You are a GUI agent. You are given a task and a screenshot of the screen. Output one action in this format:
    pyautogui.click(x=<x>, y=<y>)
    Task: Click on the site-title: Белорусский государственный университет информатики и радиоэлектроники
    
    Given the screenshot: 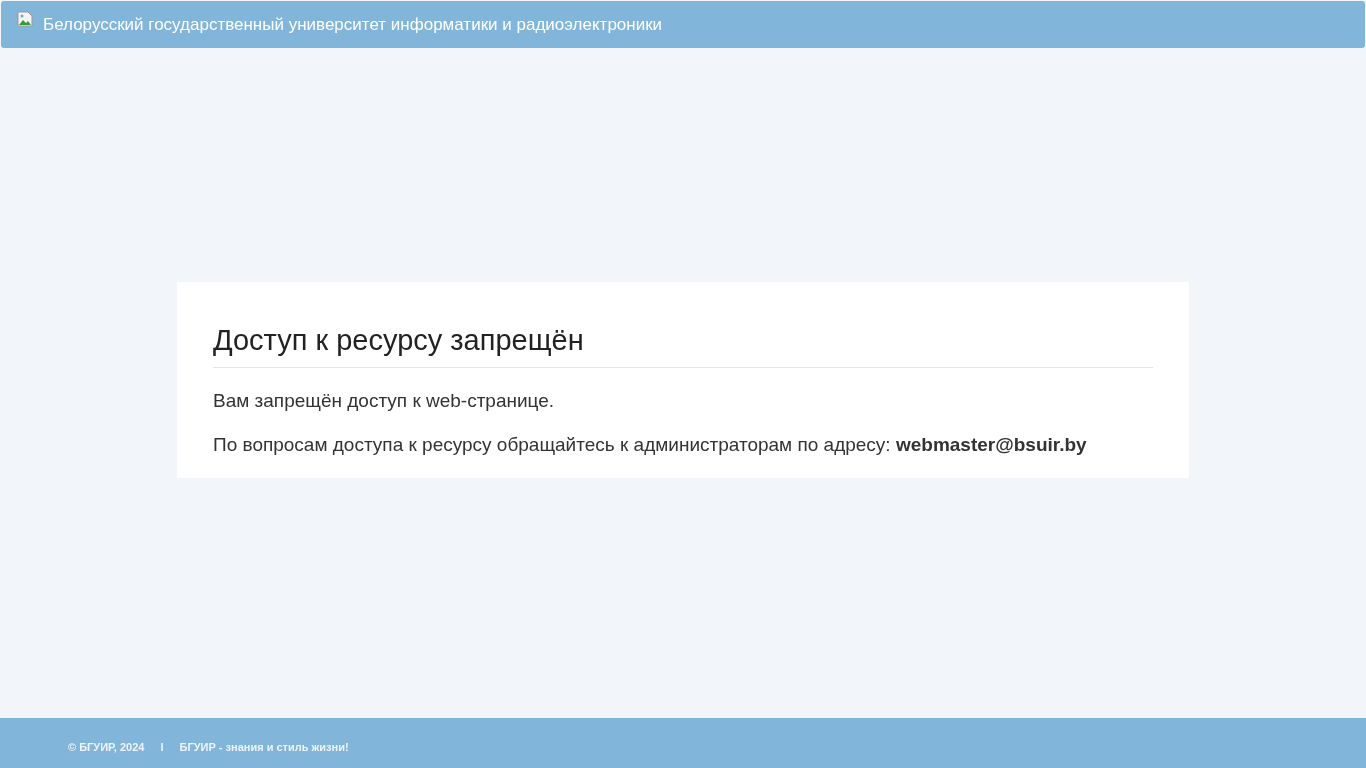 What is the action you would take?
    pyautogui.click(x=353, y=24)
    